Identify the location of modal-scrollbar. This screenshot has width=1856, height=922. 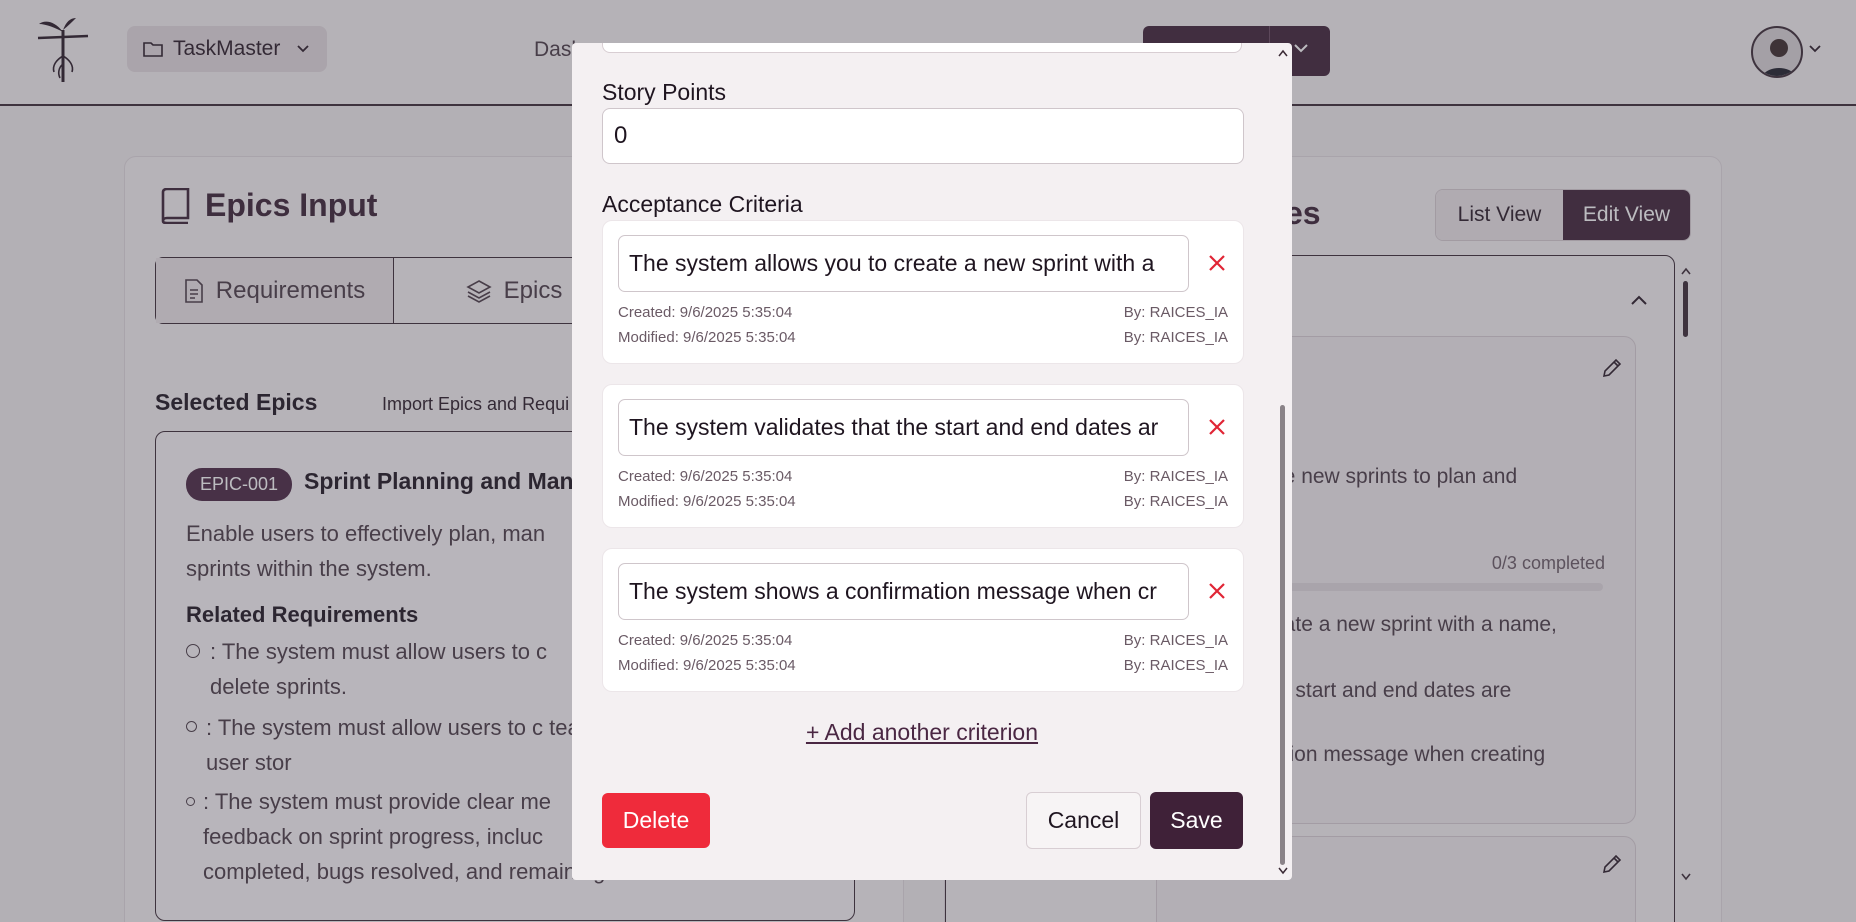
(1283, 461).